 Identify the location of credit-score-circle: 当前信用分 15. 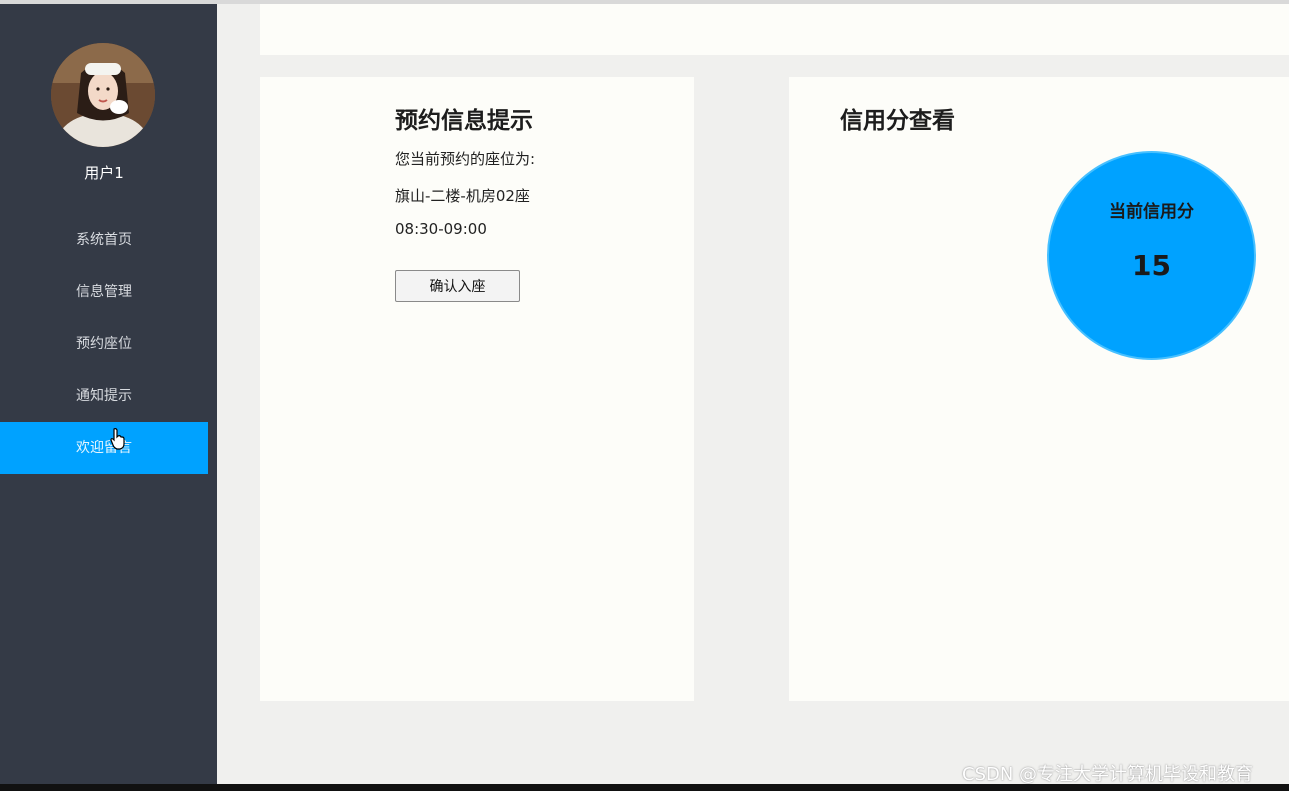
(1151, 255).